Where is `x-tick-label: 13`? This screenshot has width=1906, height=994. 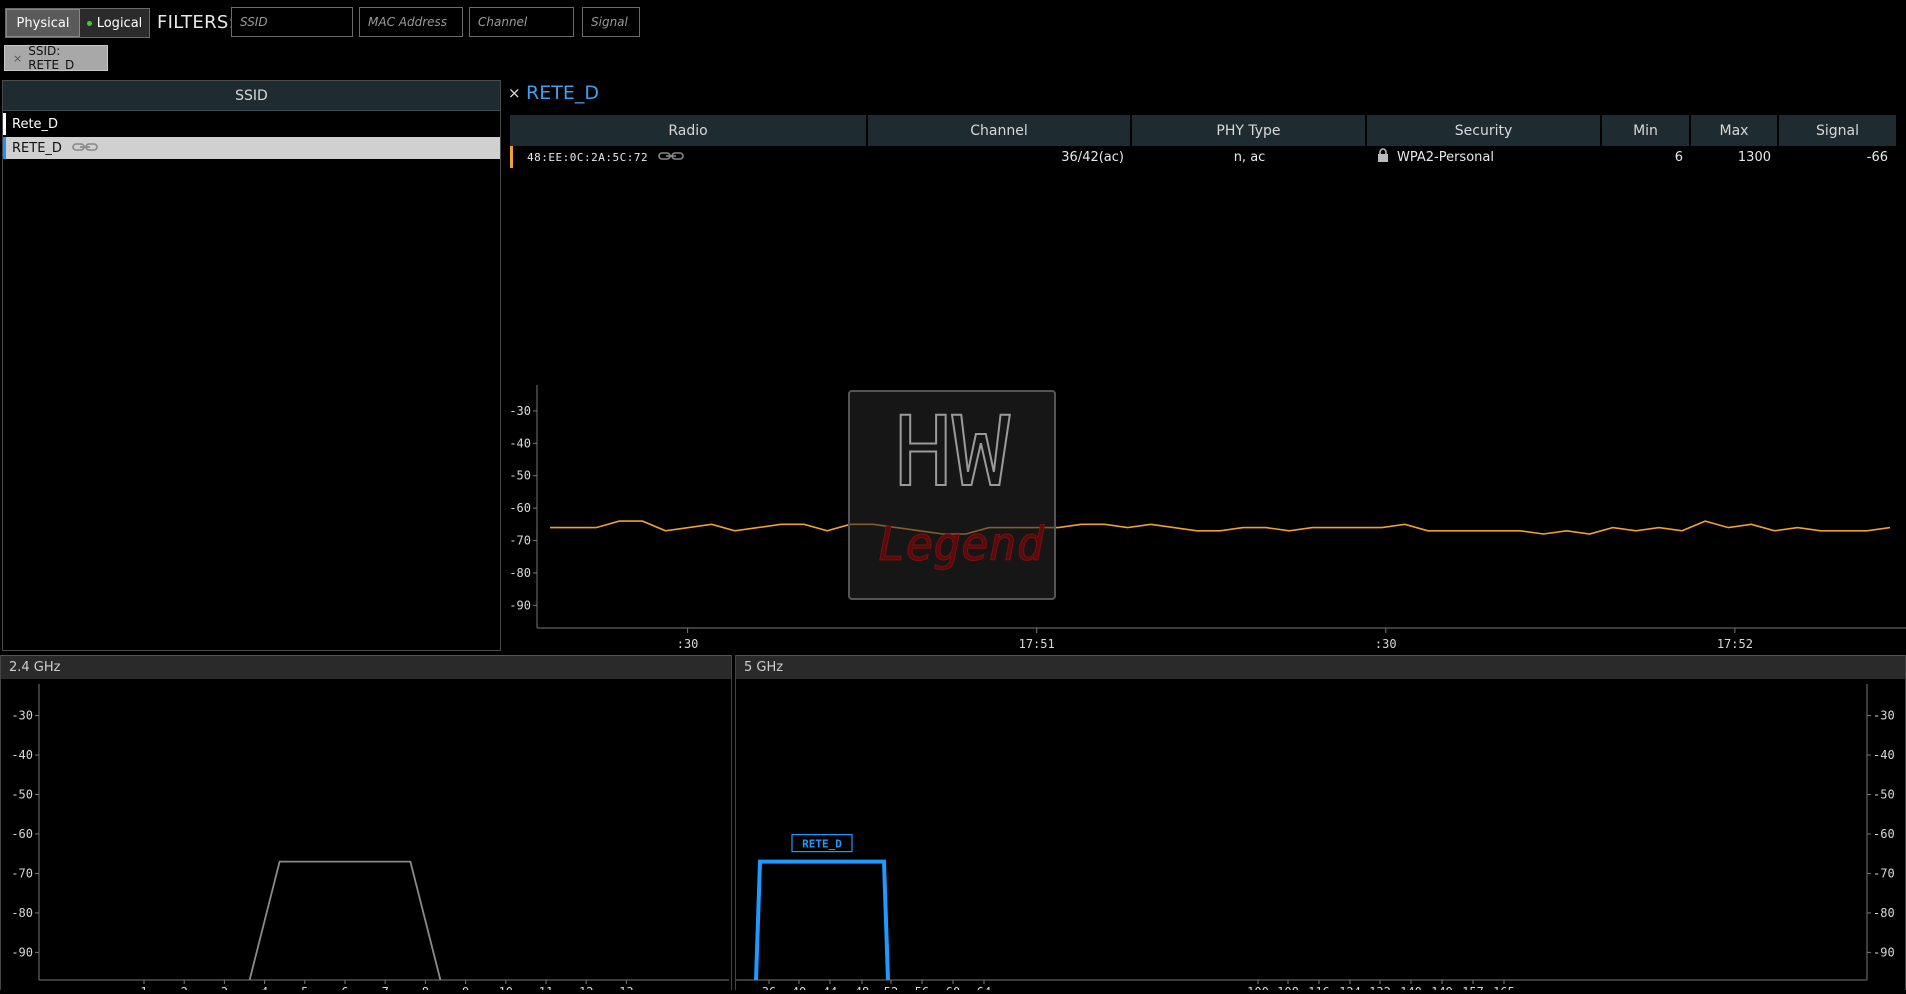 x-tick-label: 13 is located at coordinates (626, 987).